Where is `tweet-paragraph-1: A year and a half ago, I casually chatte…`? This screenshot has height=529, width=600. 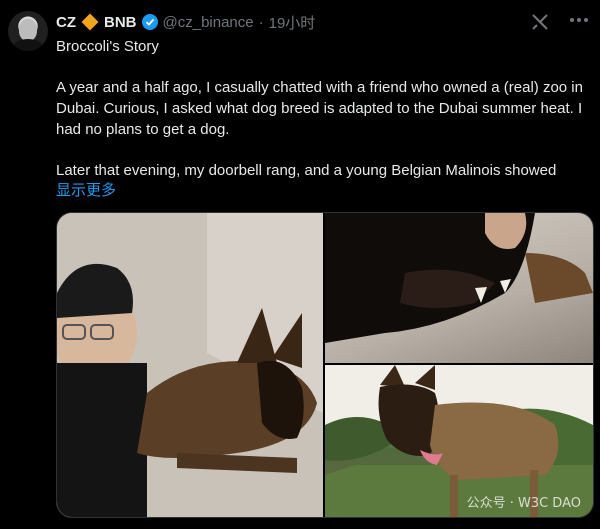
tweet-paragraph-1: A year and a half ago, I casually chatte… is located at coordinates (319, 108).